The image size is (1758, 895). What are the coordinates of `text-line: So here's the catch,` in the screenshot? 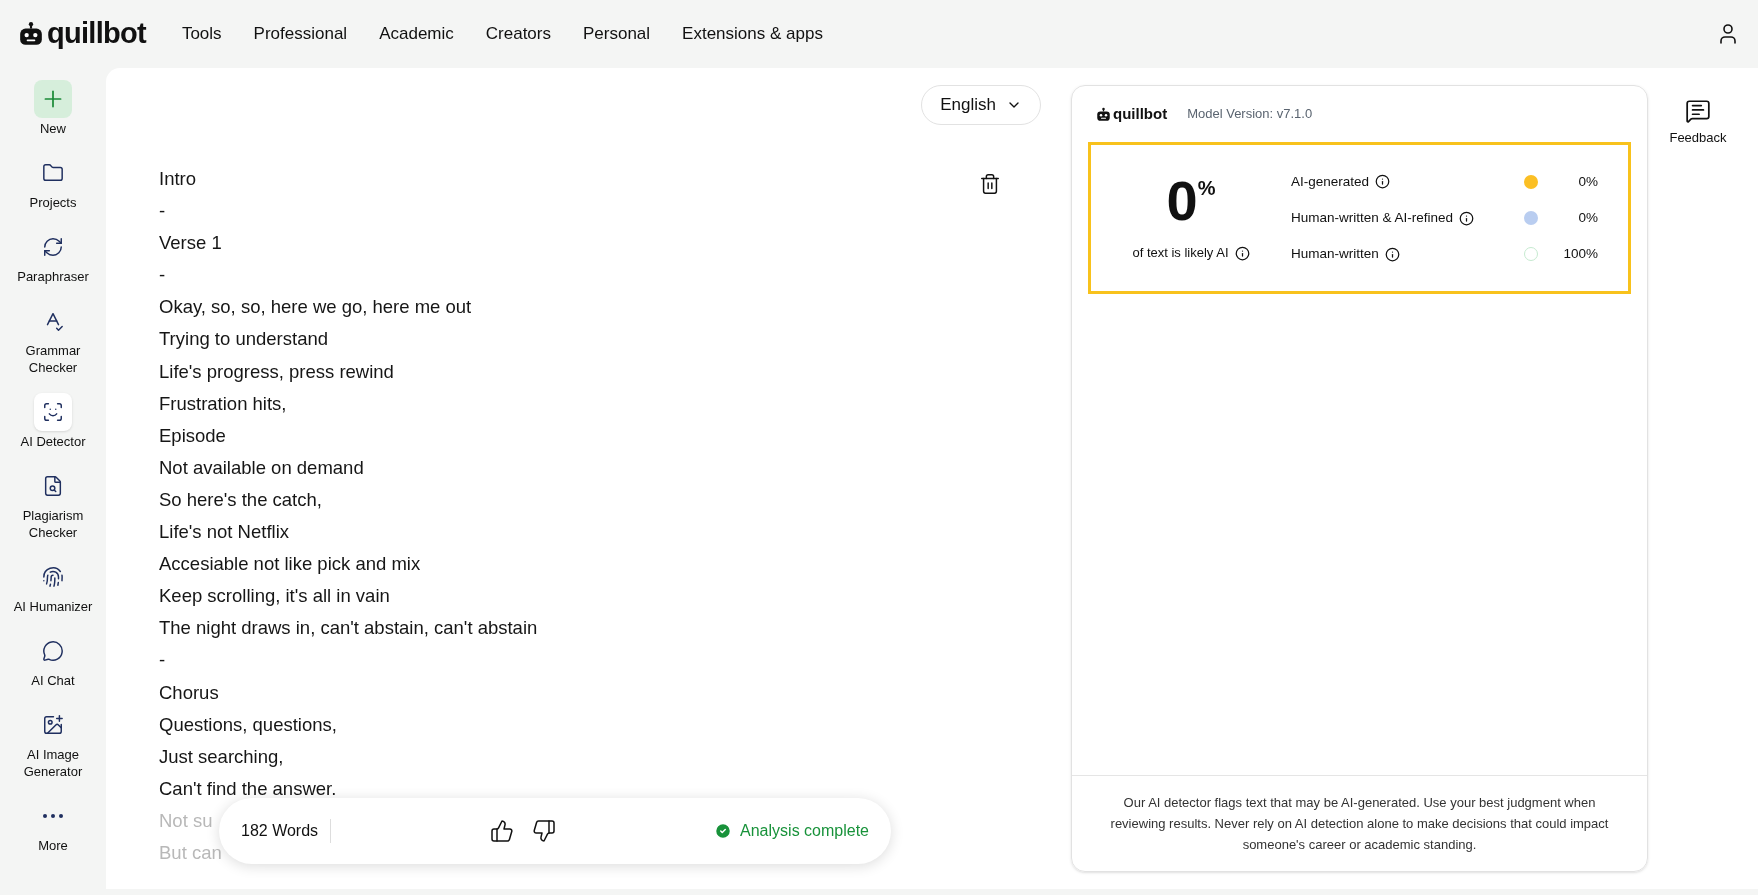 It's located at (240, 499).